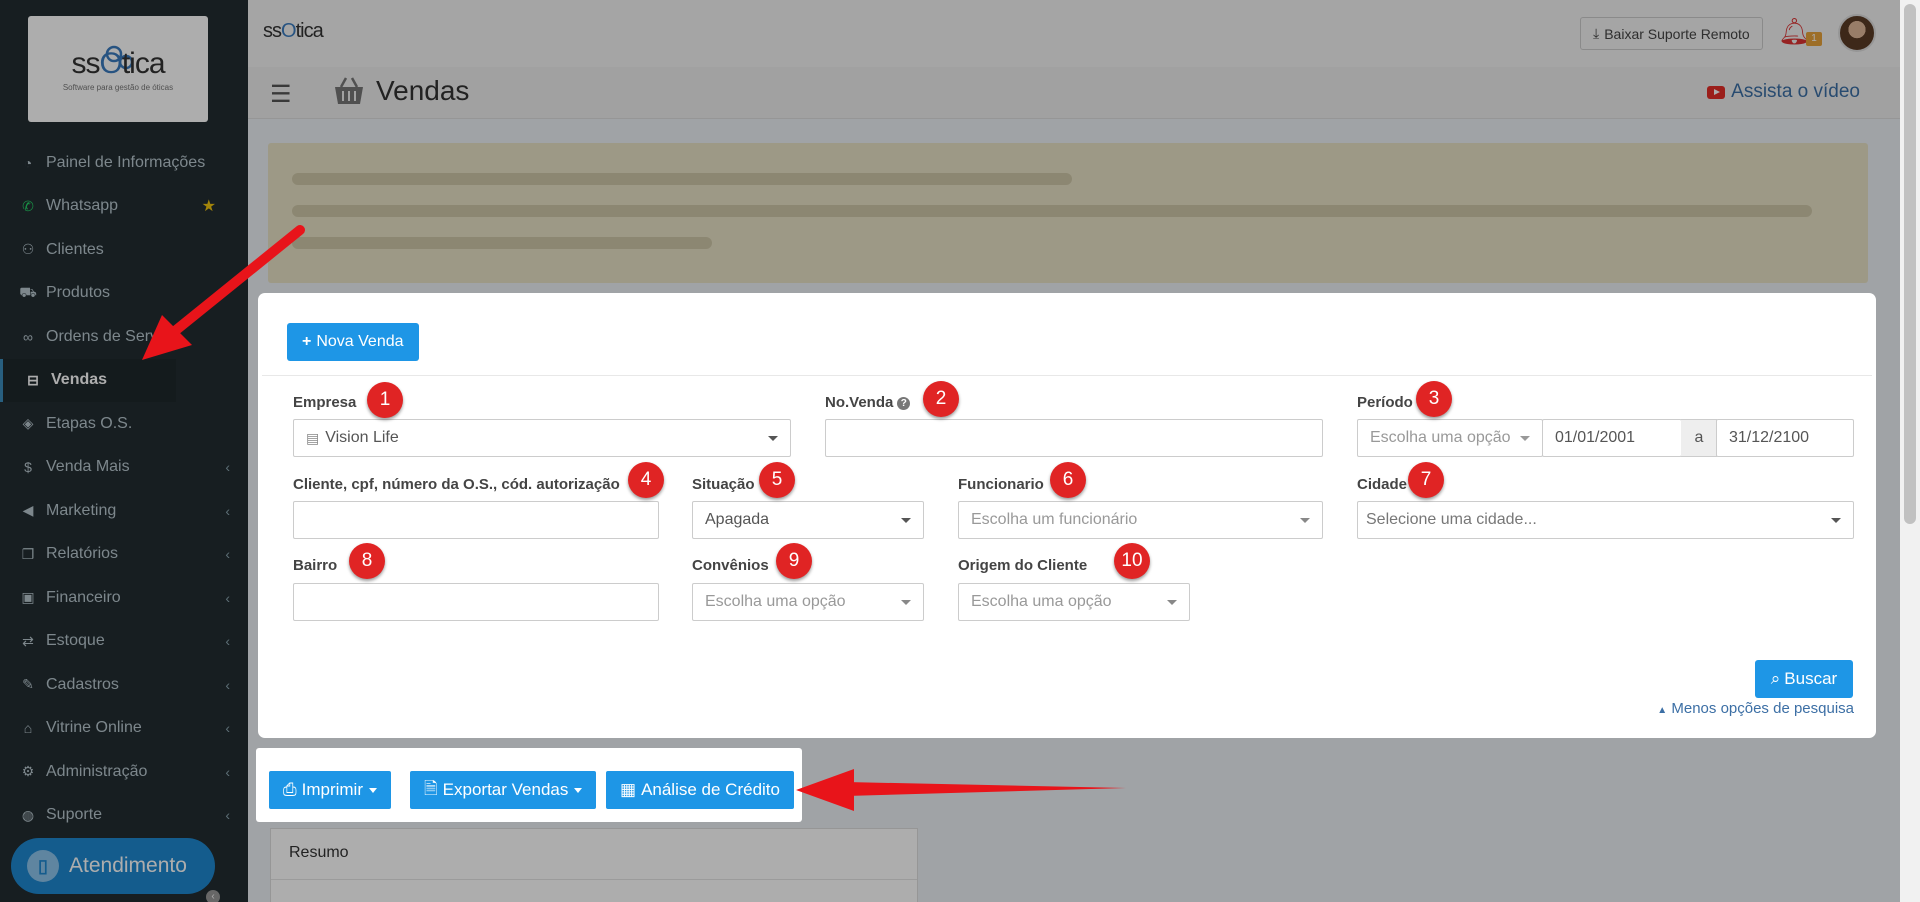 This screenshot has height=902, width=1920. What do you see at coordinates (808, 520) in the screenshot?
I see `status-select: Apagada` at bounding box center [808, 520].